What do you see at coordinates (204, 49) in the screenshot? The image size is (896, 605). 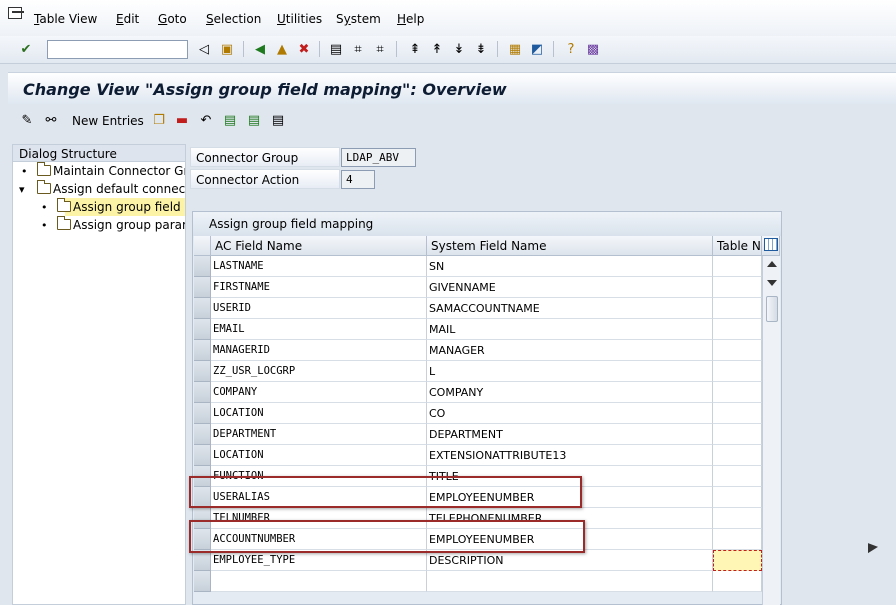 I see `back-triangle-icon: ◁` at bounding box center [204, 49].